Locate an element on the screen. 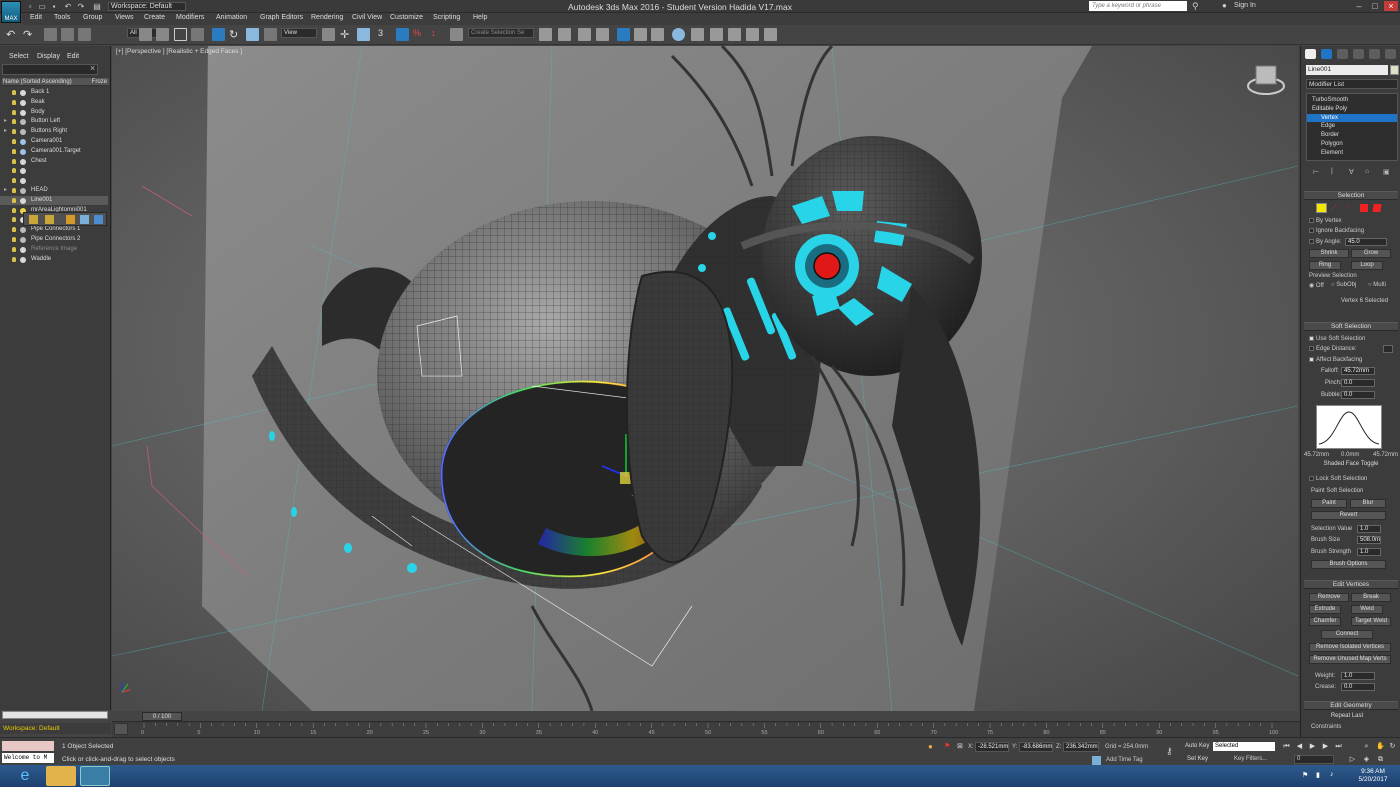 The height and width of the screenshot is (787, 1400). scene-list-item: Line001 is located at coordinates (54, 200).